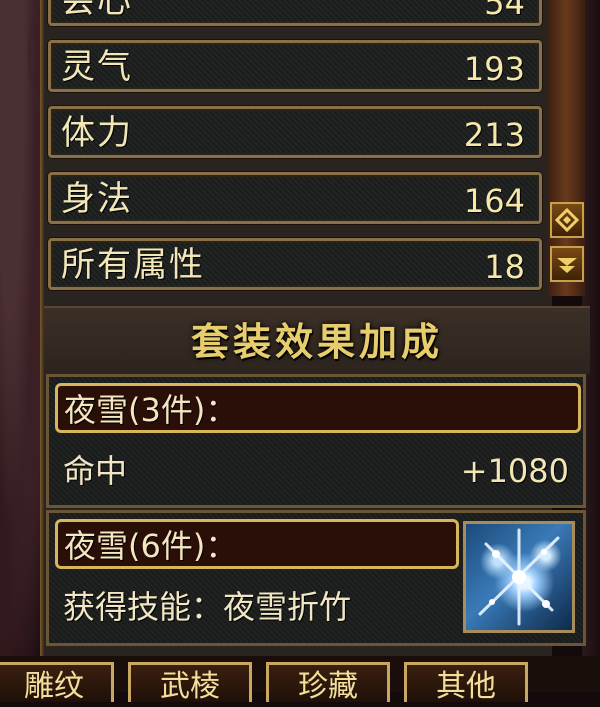 This screenshot has height=707, width=600. Describe the element at coordinates (295, 198) in the screenshot. I see `stat-row-agility: 身法 164` at that location.